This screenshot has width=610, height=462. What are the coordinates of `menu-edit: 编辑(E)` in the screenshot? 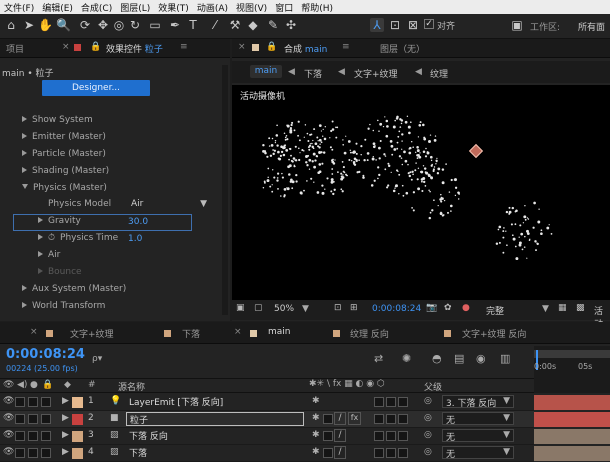 It's located at (57, 7).